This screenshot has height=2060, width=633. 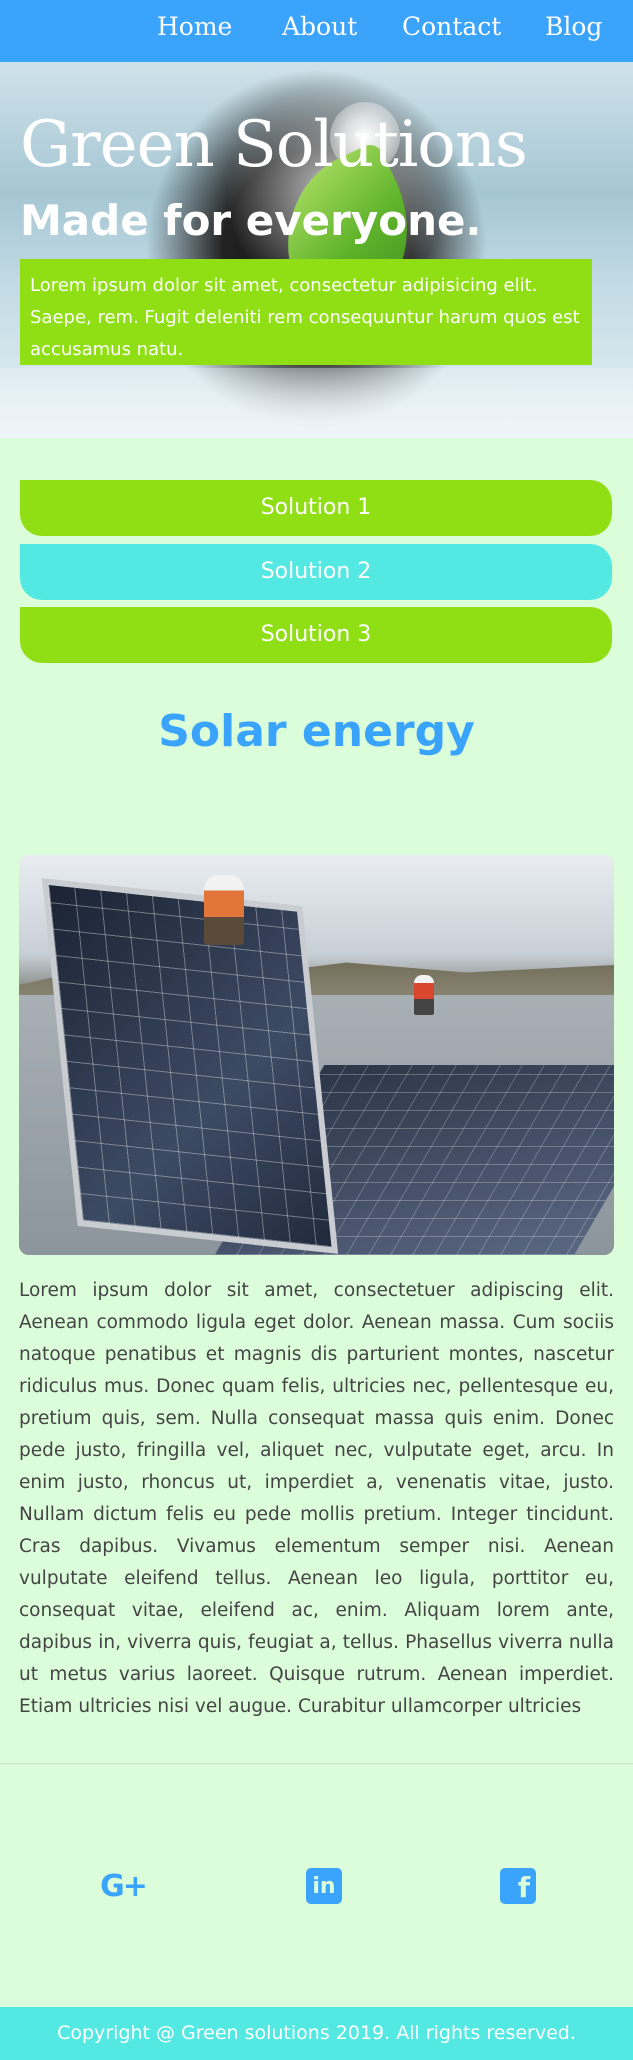 I want to click on hero-subtitle: Made for everyone., so click(x=251, y=220).